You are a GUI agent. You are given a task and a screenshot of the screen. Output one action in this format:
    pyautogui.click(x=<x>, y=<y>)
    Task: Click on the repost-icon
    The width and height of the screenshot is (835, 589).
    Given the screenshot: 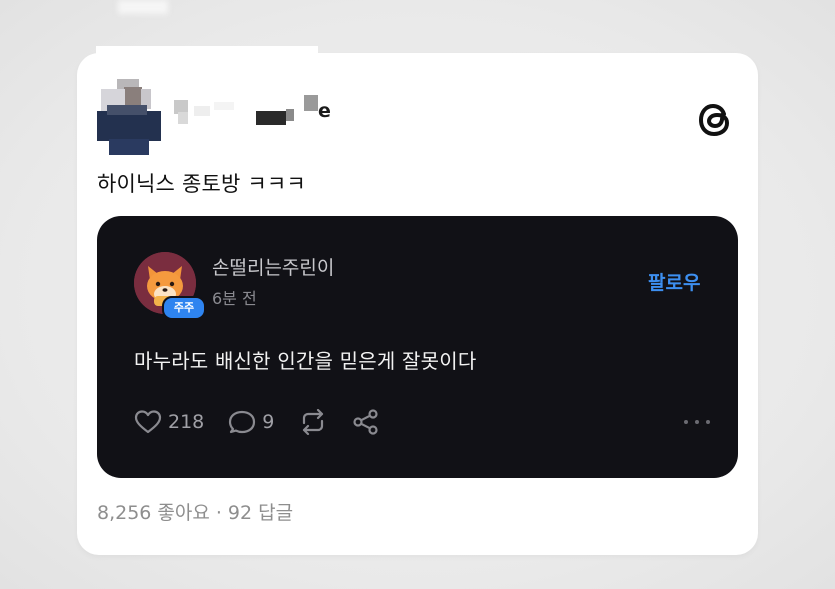 What is the action you would take?
    pyautogui.click(x=313, y=422)
    